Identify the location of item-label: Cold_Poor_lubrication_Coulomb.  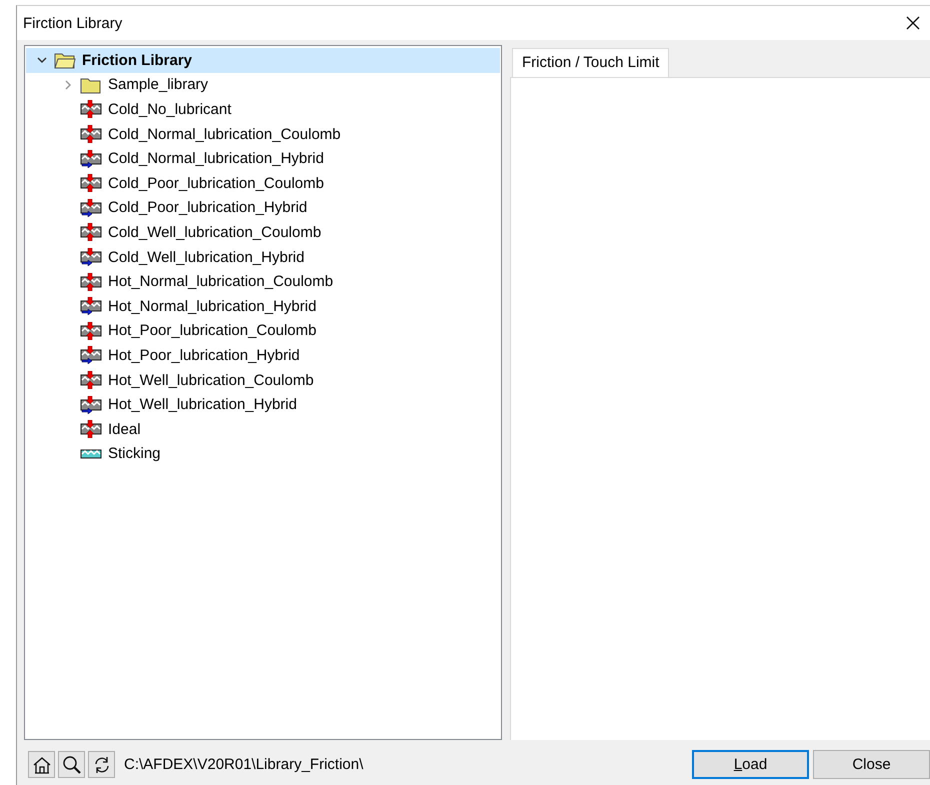
(216, 183).